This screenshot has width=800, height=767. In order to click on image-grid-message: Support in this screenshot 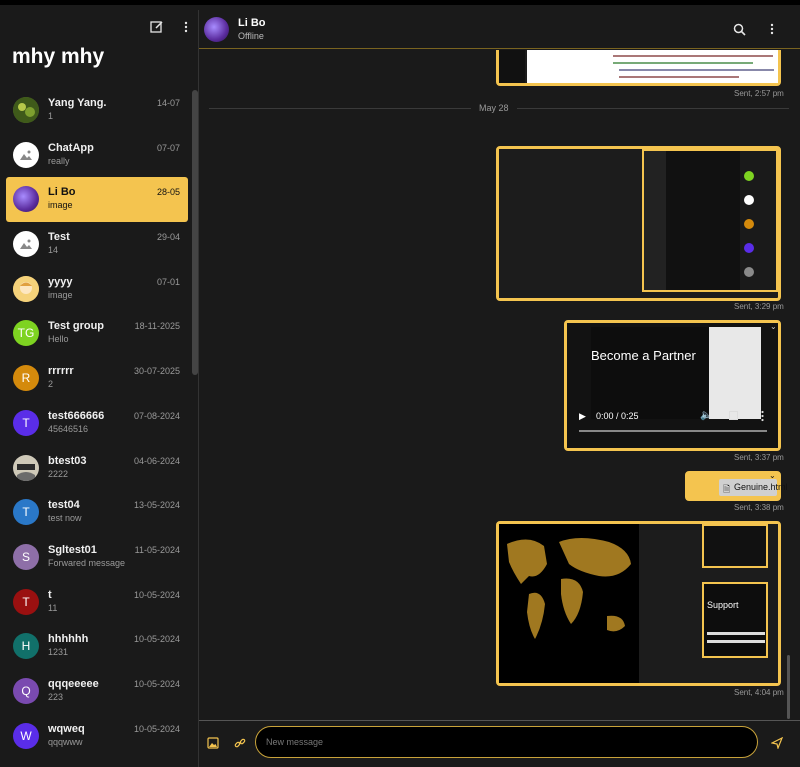, I will do `click(638, 603)`.